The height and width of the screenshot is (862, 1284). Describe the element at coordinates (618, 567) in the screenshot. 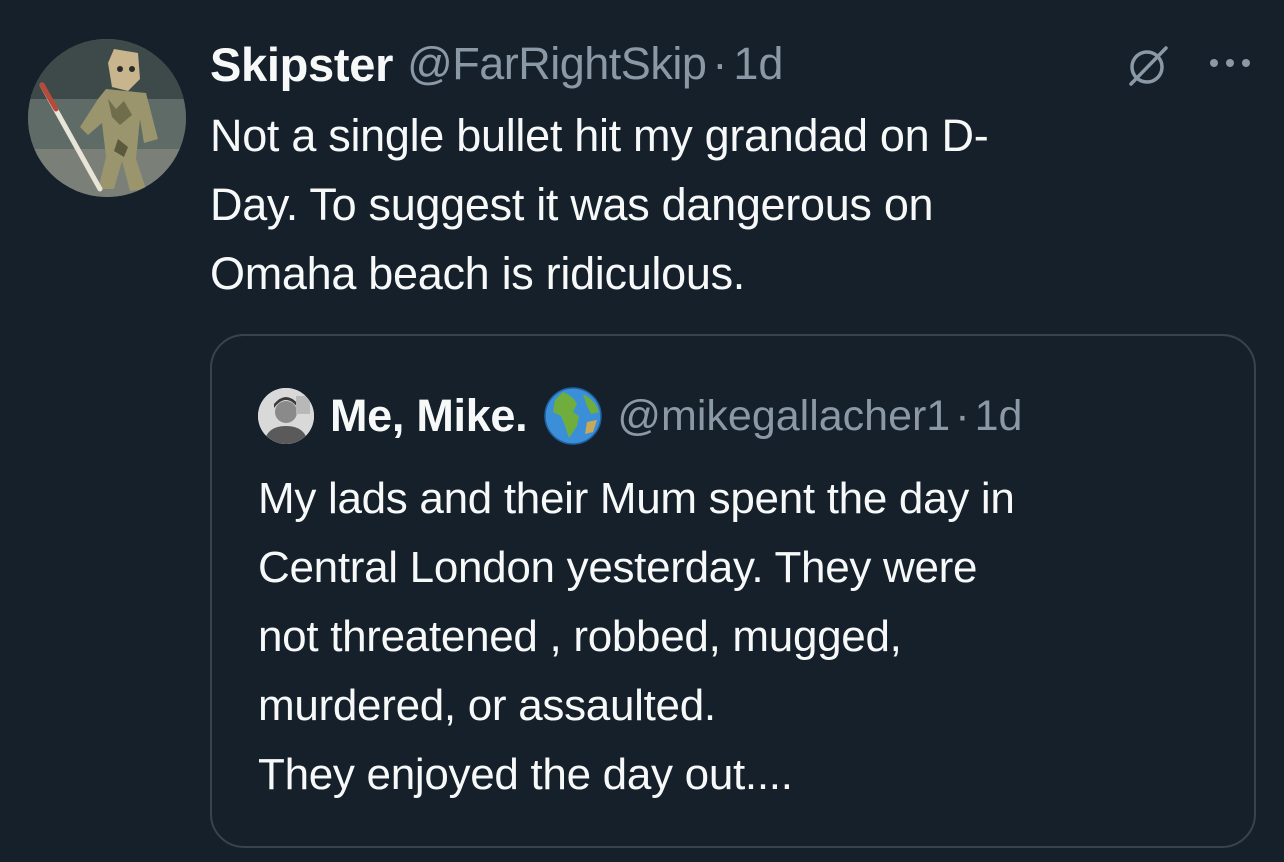

I see `quoted-text-line: Central London yesterday. They were` at that location.